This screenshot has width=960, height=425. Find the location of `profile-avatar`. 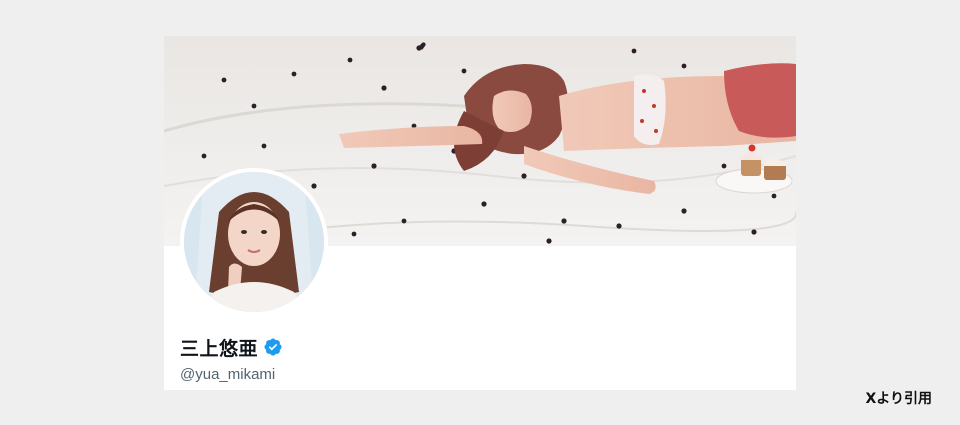

profile-avatar is located at coordinates (254, 242).